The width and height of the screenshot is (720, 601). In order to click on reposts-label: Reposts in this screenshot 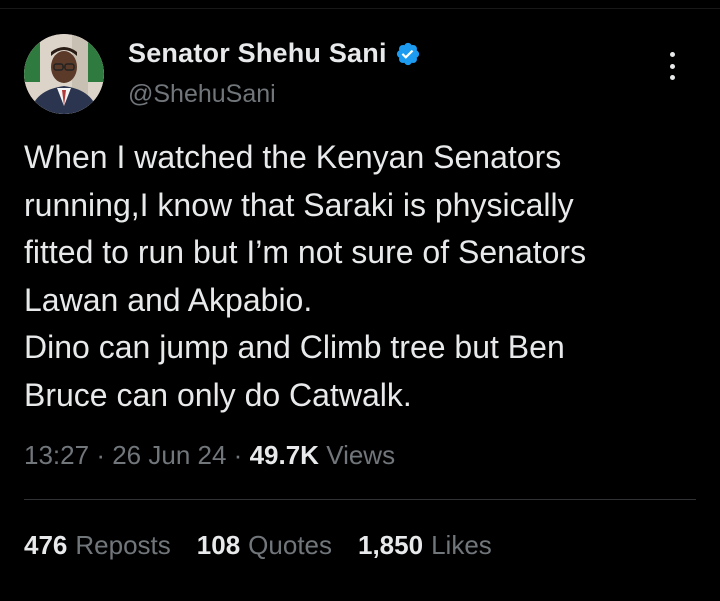, I will do `click(123, 545)`.